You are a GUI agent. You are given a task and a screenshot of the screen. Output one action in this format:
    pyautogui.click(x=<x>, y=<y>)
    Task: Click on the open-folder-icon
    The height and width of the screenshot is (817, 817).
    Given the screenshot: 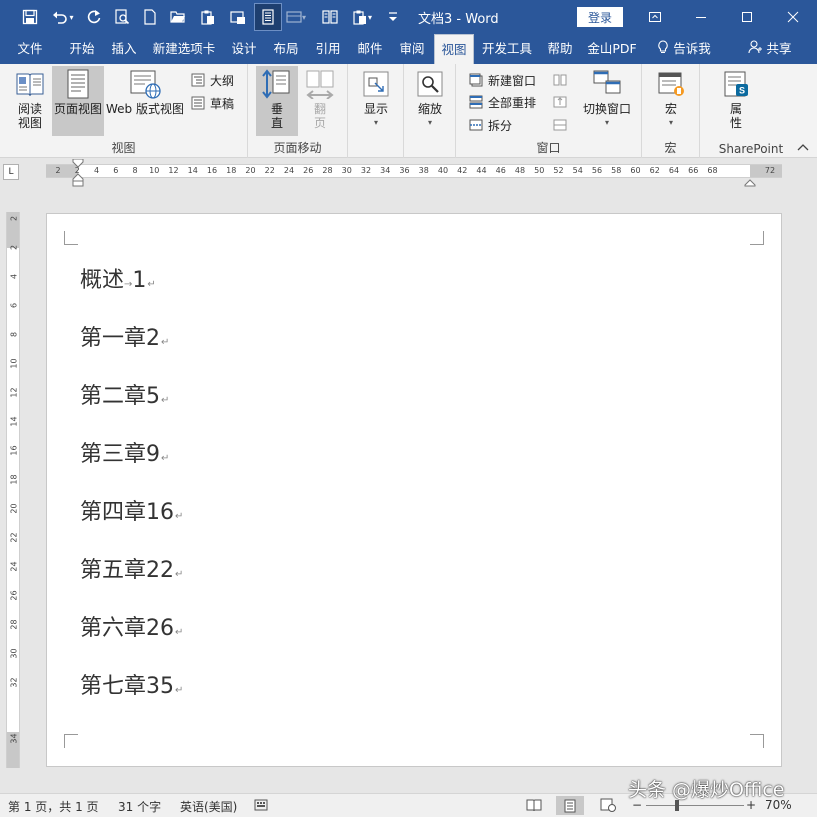 What is the action you would take?
    pyautogui.click(x=178, y=17)
    